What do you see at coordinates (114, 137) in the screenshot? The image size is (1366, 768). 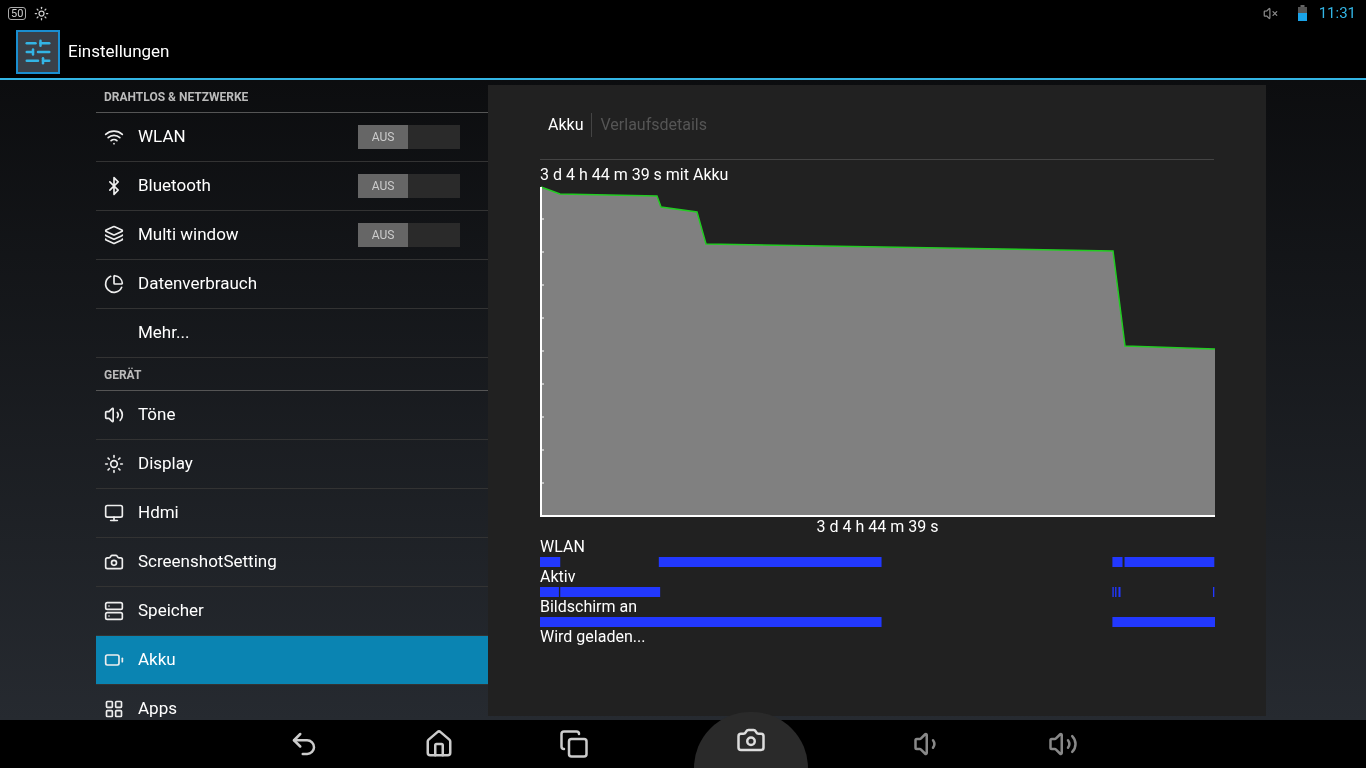 I see `wifi-icon` at bounding box center [114, 137].